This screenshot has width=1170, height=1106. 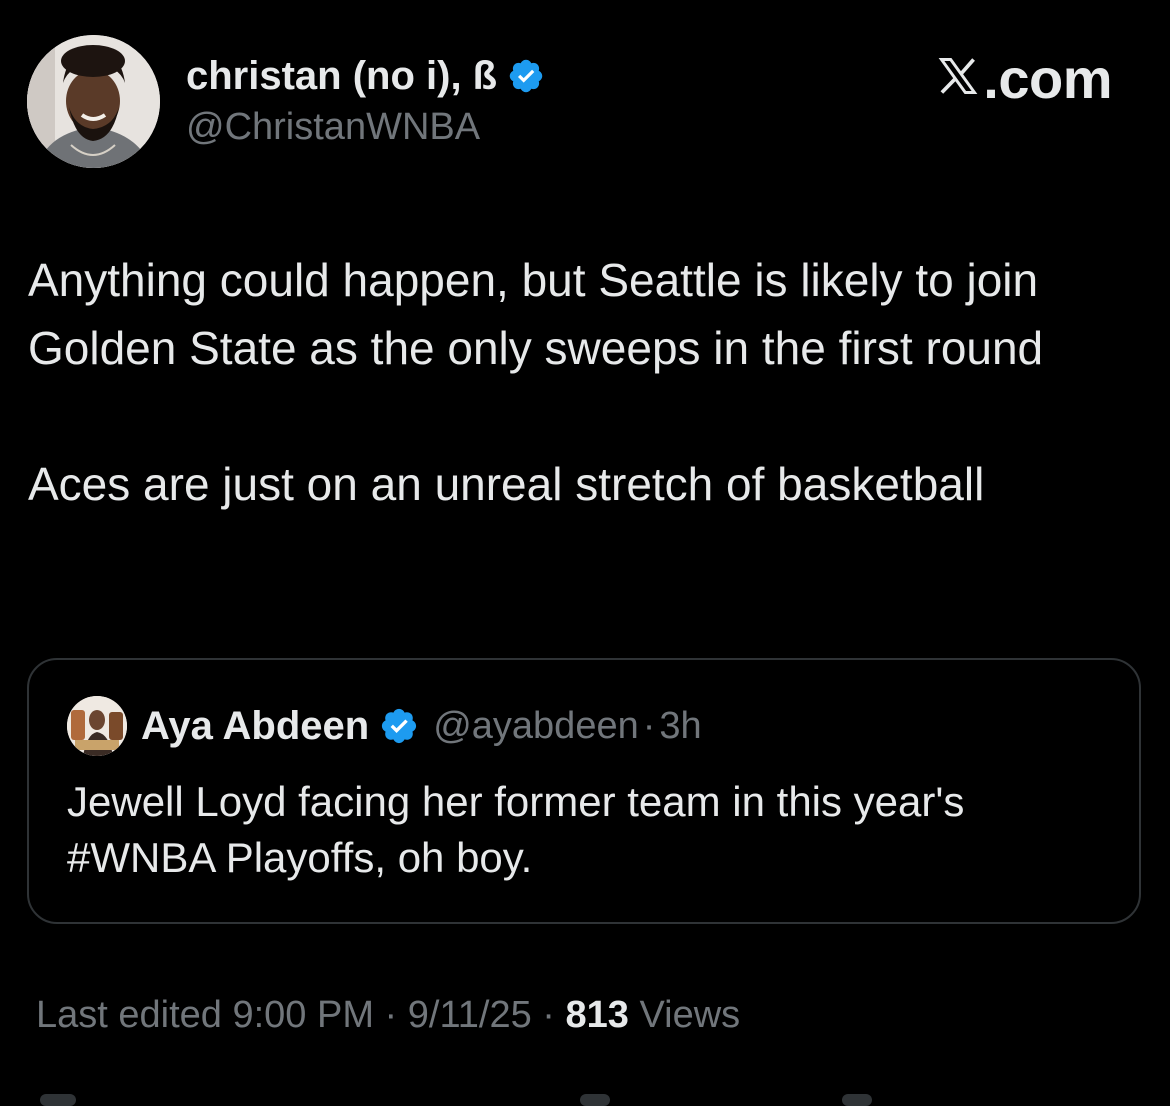 I want to click on site-domain: .com, so click(x=1047, y=78).